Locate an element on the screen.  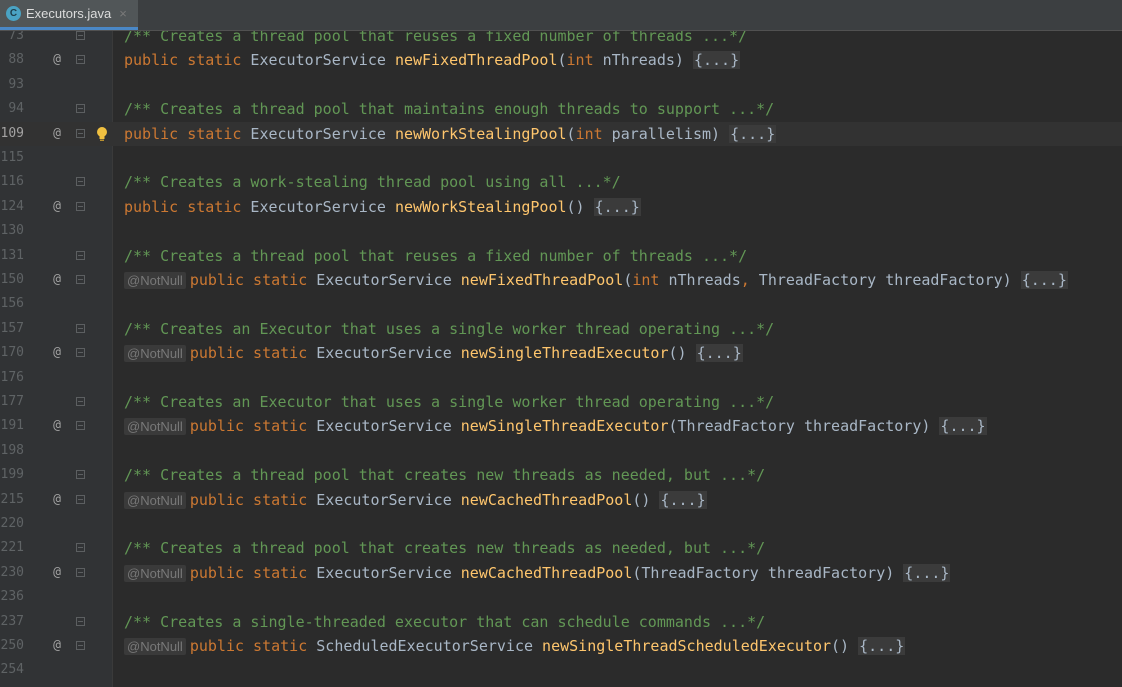
blank-line: 156 is located at coordinates (561, 304).